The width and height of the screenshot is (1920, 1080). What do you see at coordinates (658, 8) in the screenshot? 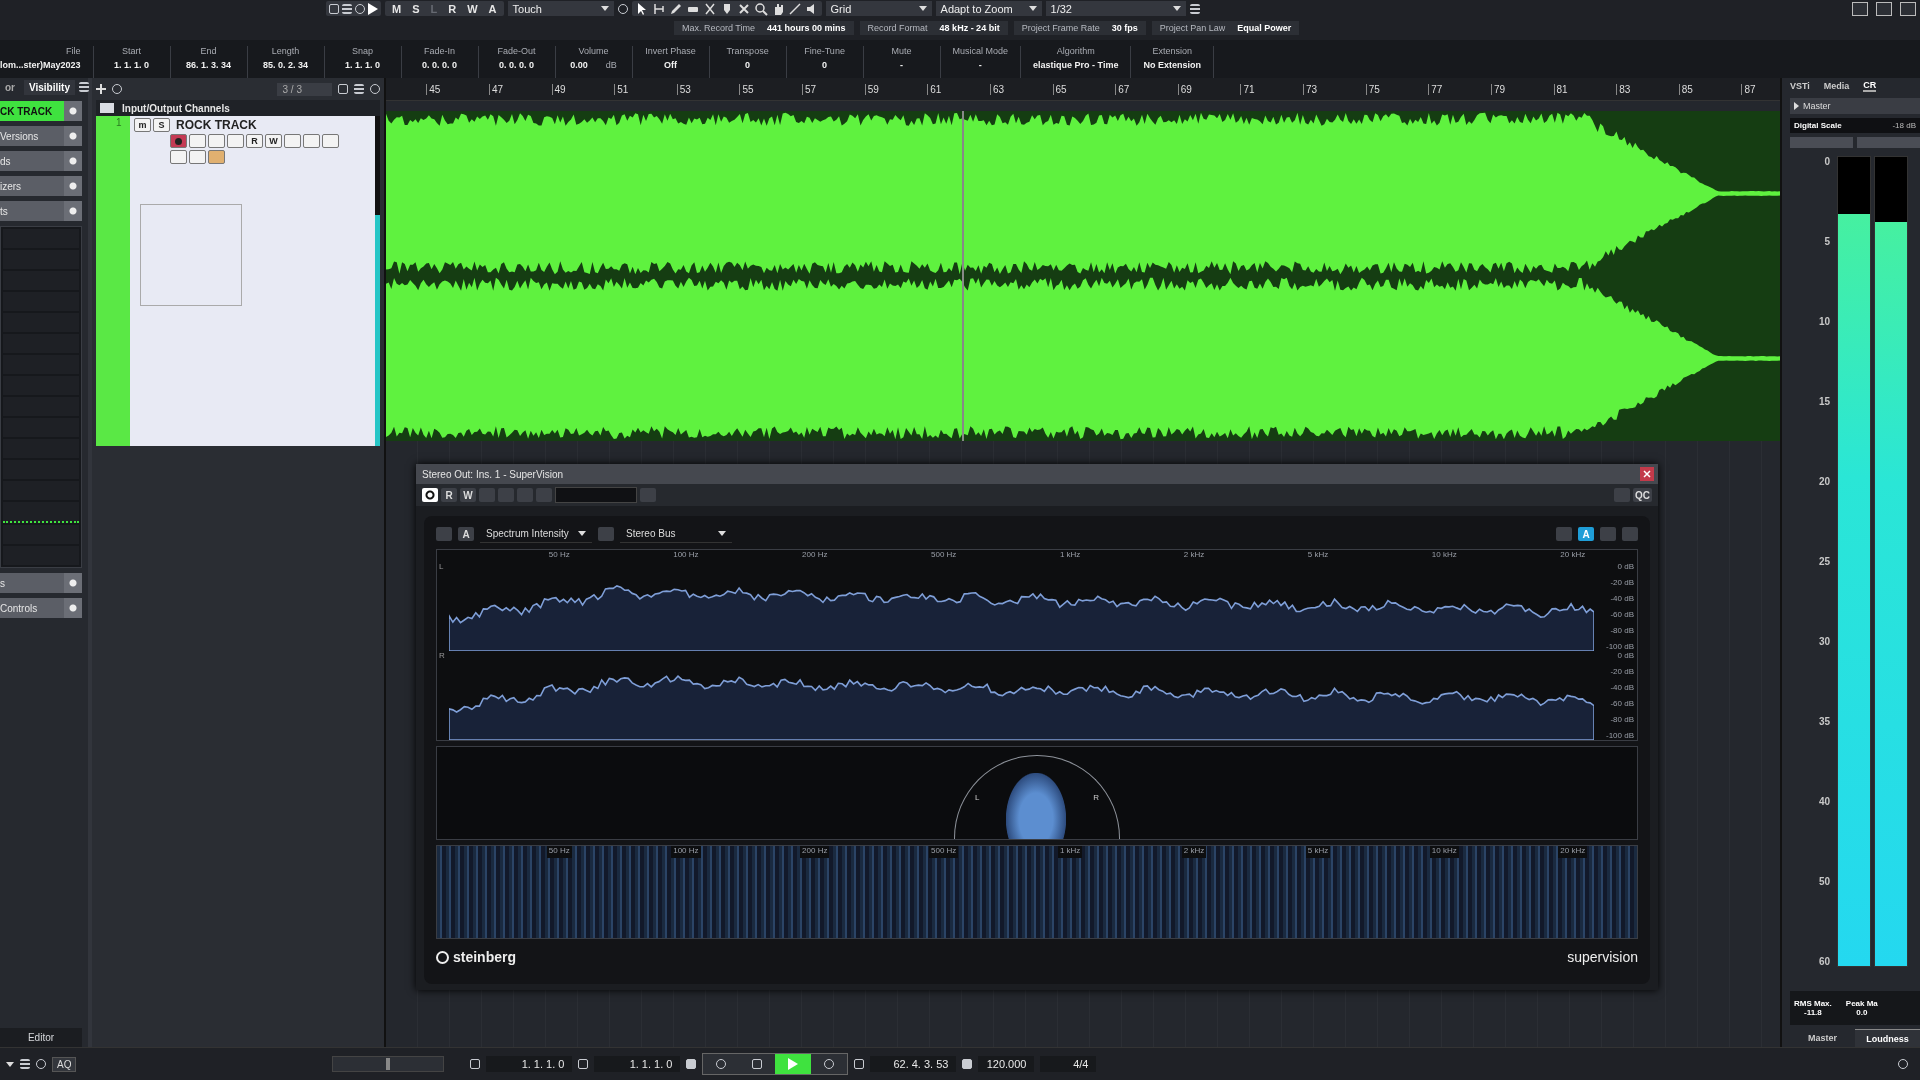
I see `range-tool-icon` at bounding box center [658, 8].